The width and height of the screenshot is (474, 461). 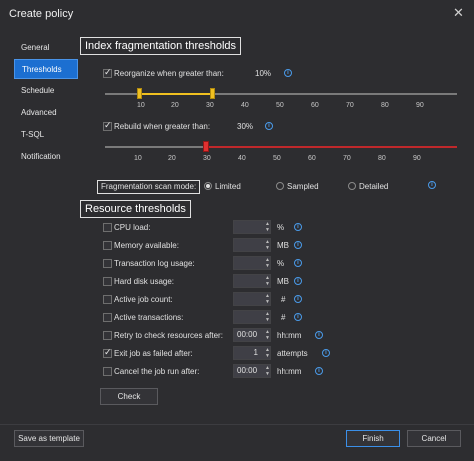 What do you see at coordinates (168, 335) in the screenshot?
I see `retry-check-label: Retry to check resources after:` at bounding box center [168, 335].